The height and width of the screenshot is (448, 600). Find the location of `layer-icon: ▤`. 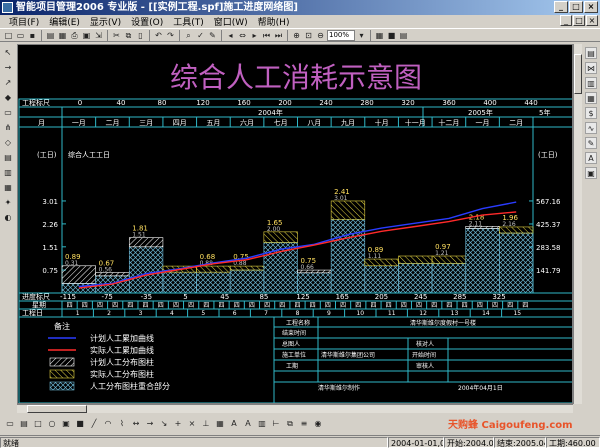

layer-icon: ▤ is located at coordinates (8, 158).